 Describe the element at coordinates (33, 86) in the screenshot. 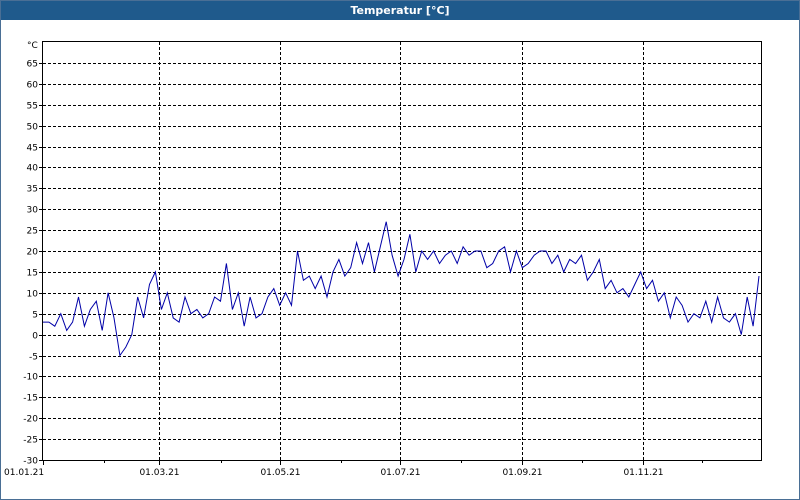

I see `y-tick-label: 60` at that location.